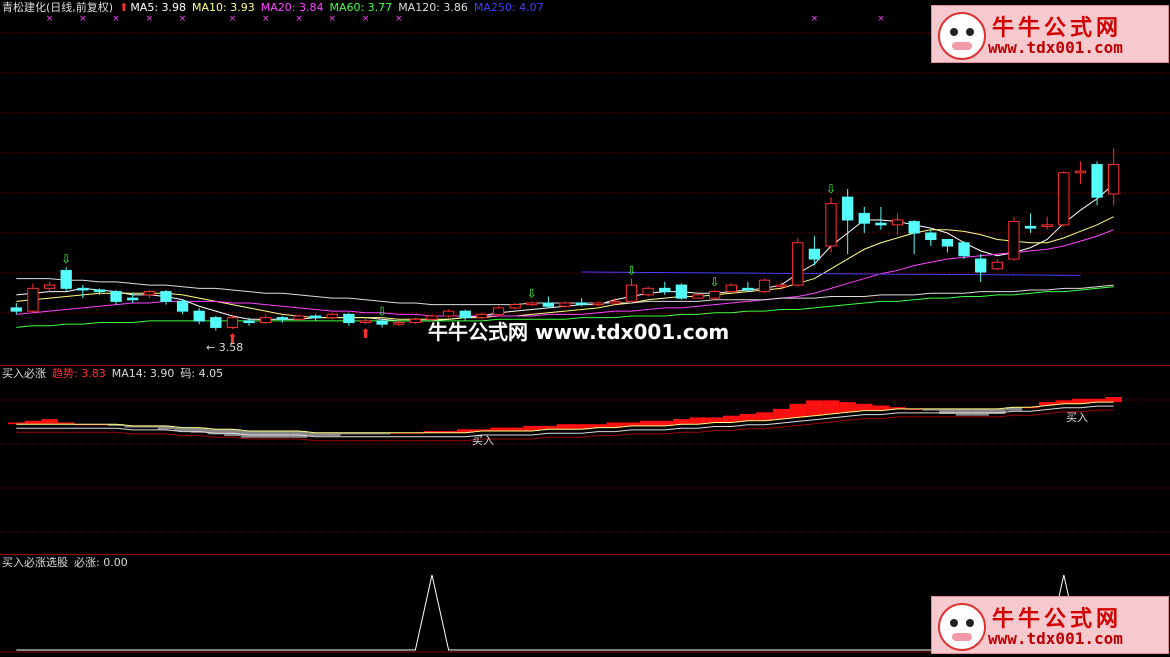  I want to click on ma10-value: MA10: 3.93, so click(223, 7).